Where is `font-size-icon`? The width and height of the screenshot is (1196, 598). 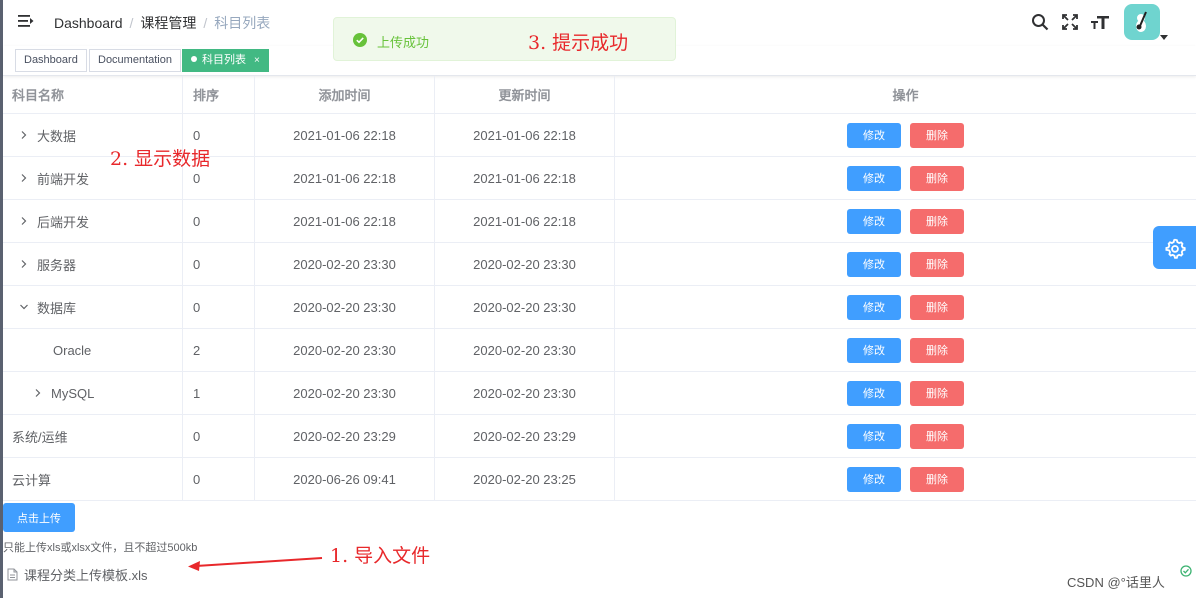 font-size-icon is located at coordinates (1100, 22).